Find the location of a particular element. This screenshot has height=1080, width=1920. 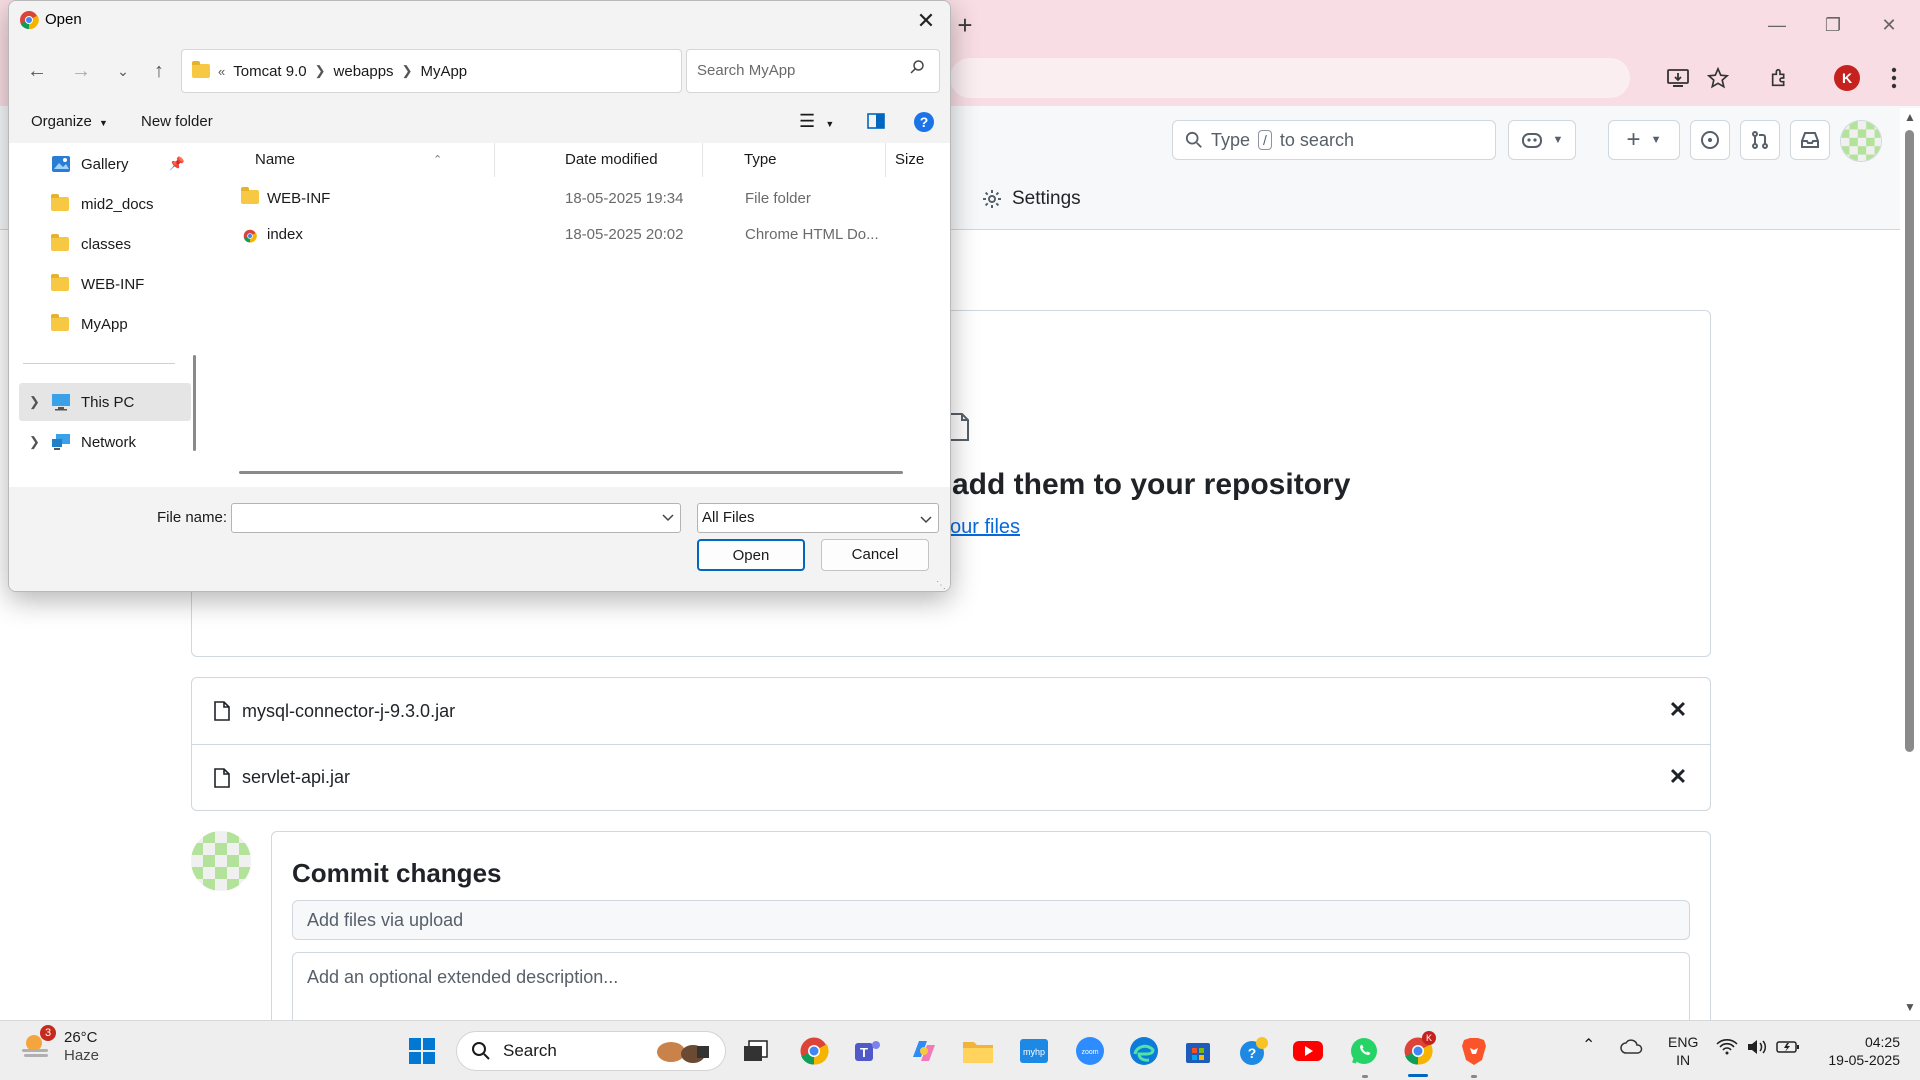

breadcrumb-item: MyApp is located at coordinates (443, 71).